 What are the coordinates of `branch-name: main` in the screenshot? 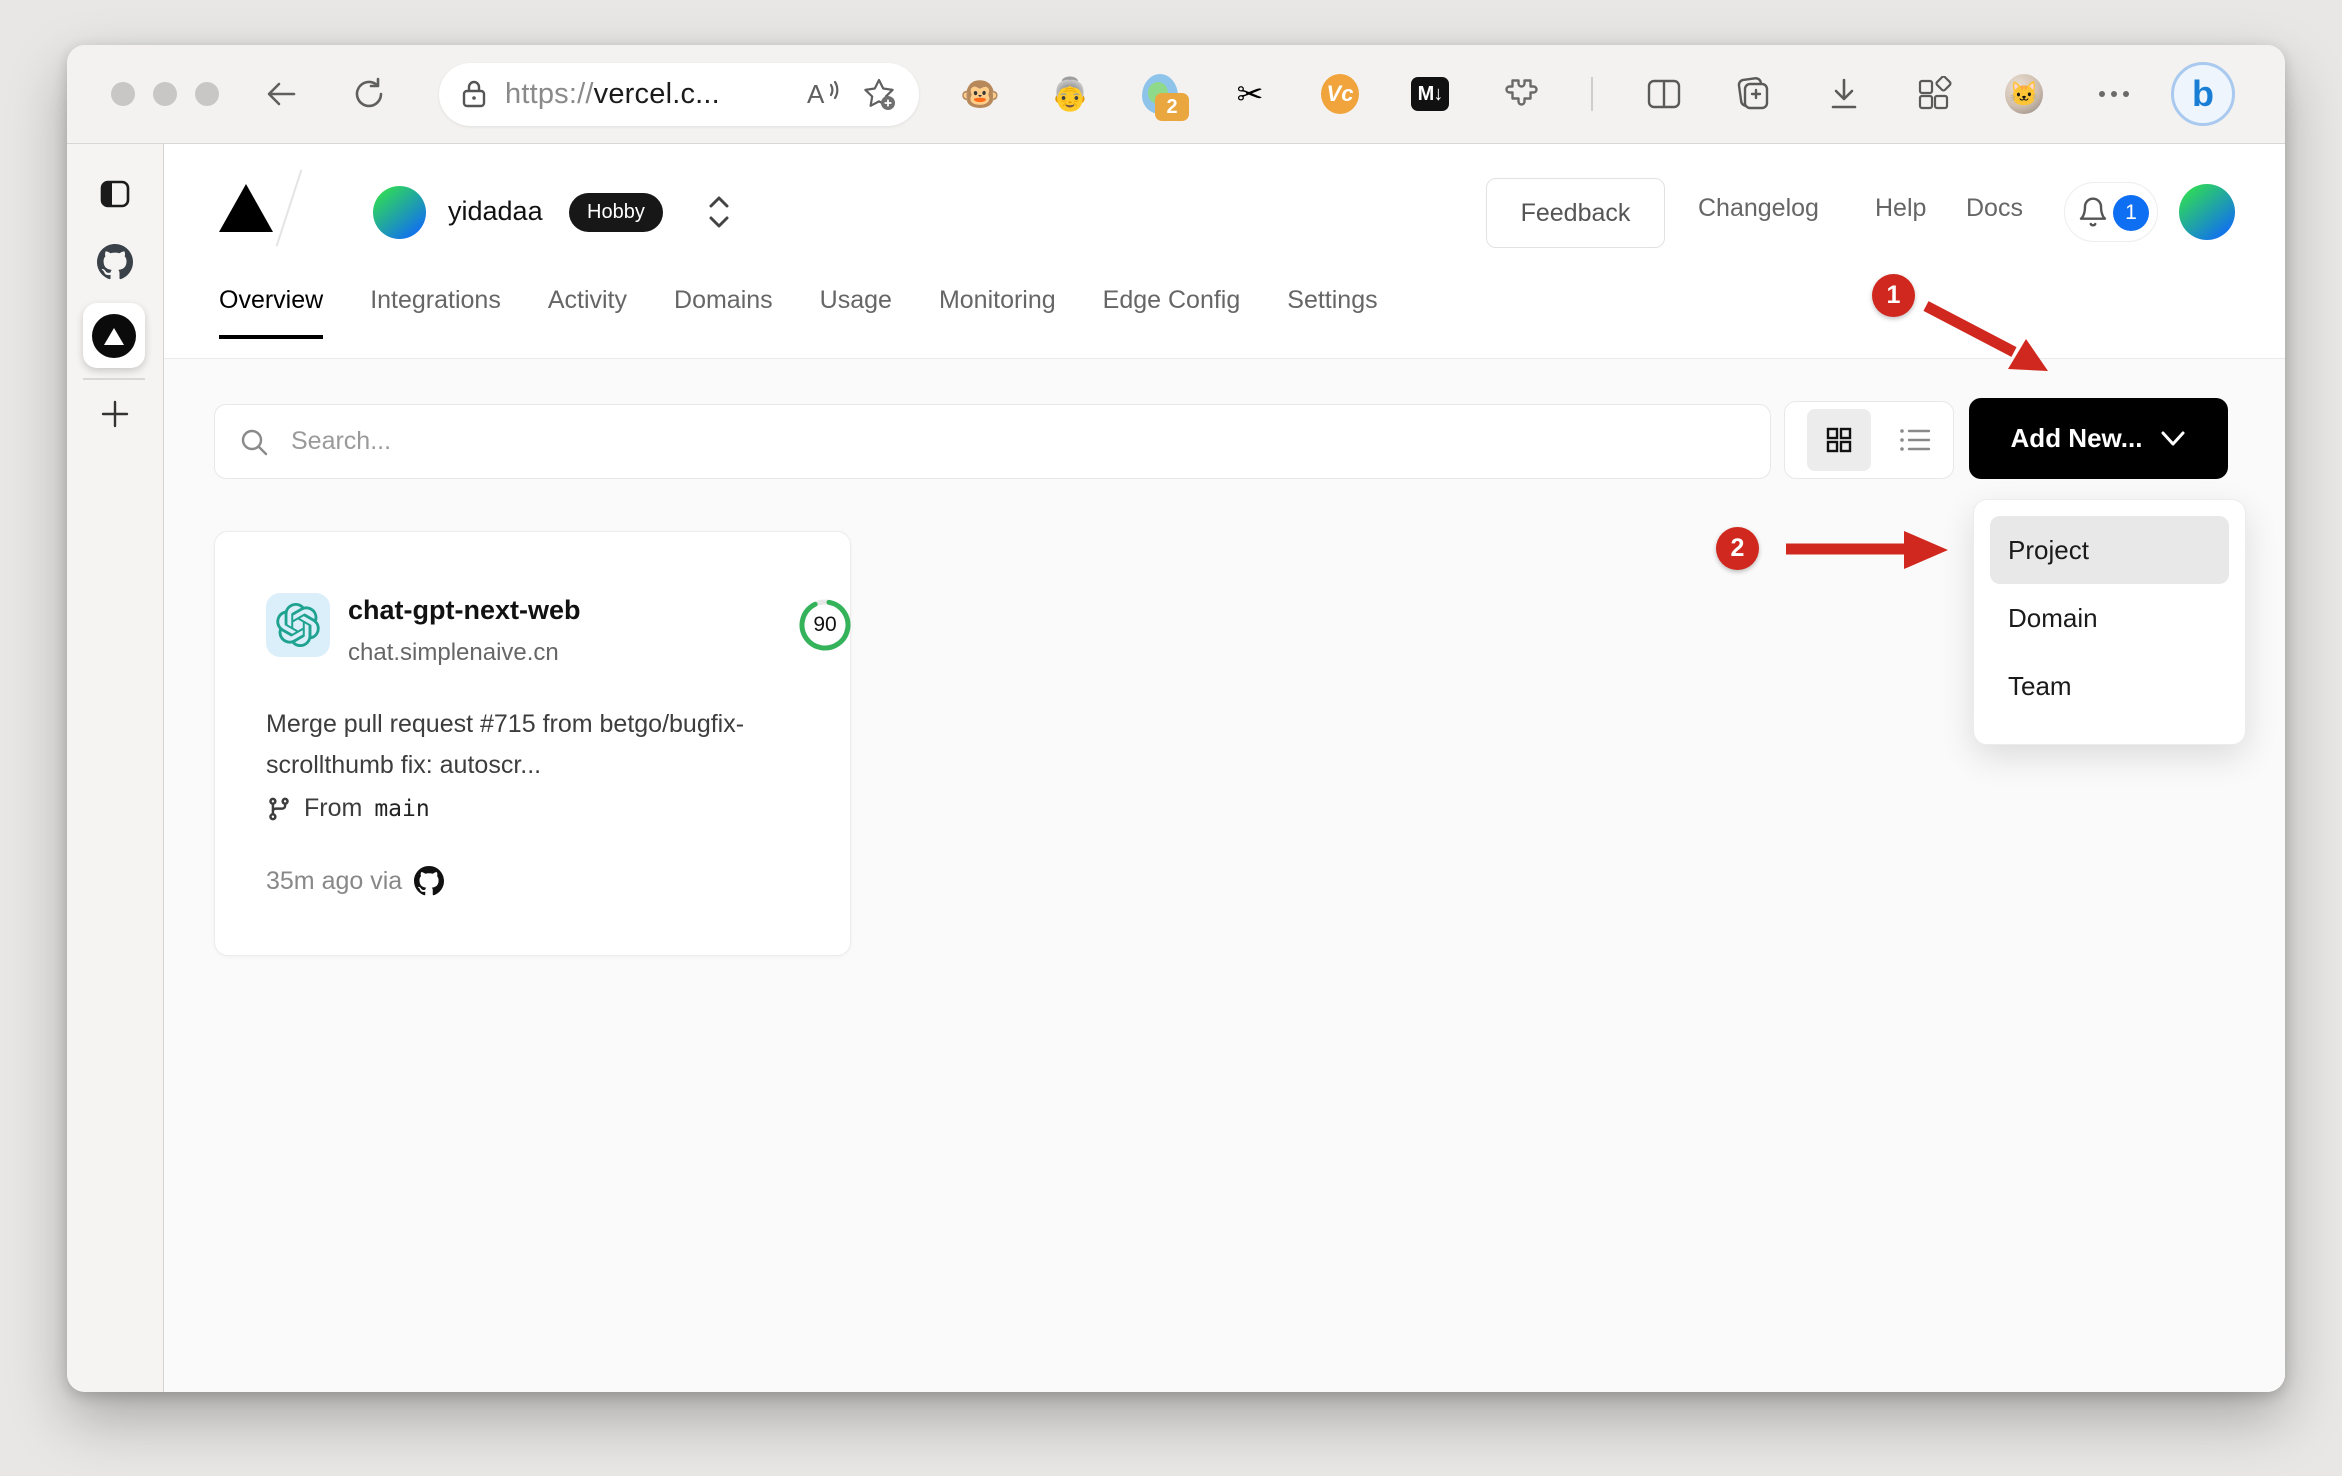 It's located at (402, 808).